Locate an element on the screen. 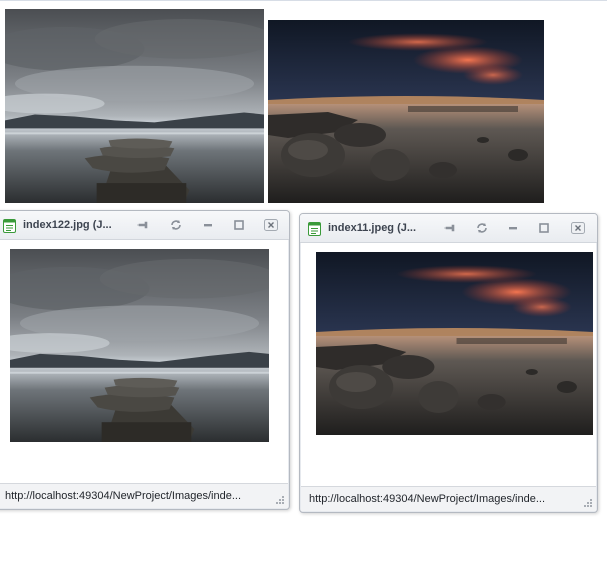  thumbnail-dock-lake is located at coordinates (134, 106).